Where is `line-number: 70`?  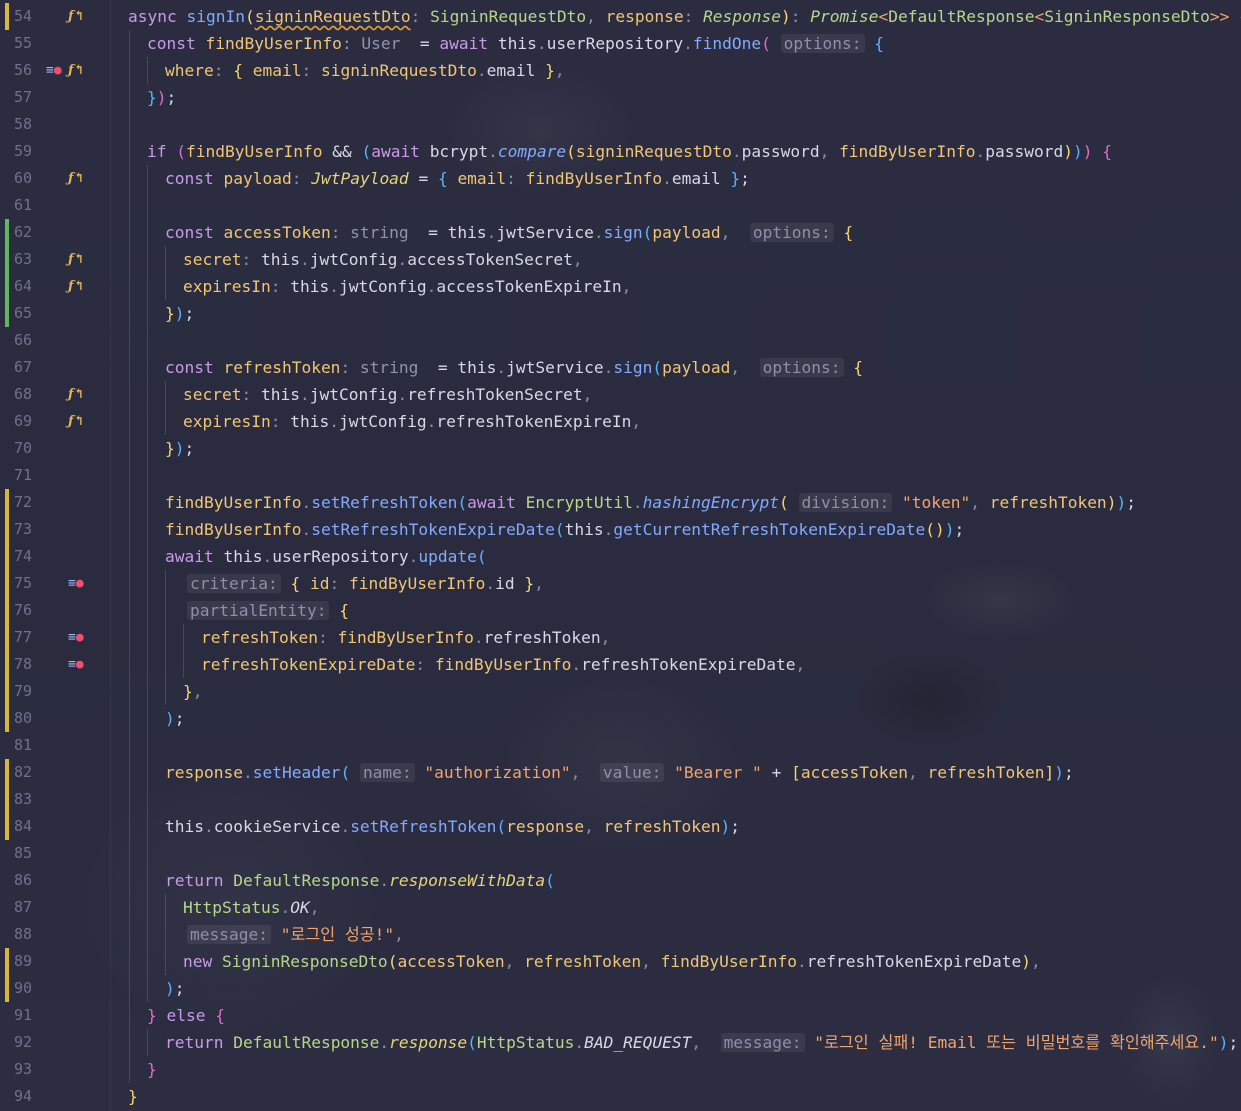 line-number: 70 is located at coordinates (29, 448).